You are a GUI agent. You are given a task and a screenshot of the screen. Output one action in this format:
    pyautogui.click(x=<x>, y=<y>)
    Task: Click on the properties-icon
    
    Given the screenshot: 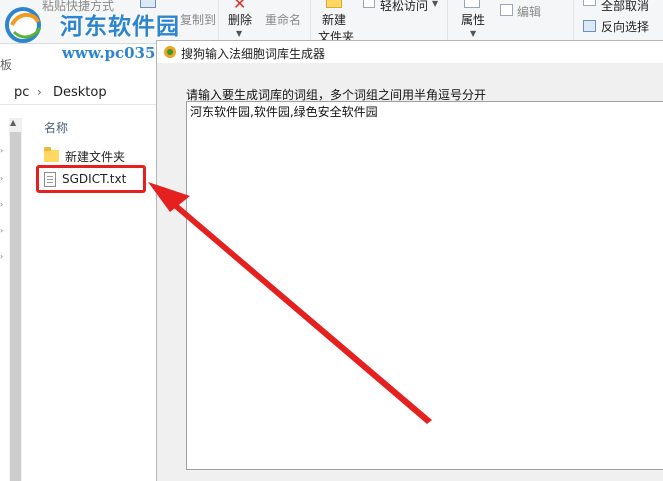 What is the action you would take?
    pyautogui.click(x=472, y=4)
    